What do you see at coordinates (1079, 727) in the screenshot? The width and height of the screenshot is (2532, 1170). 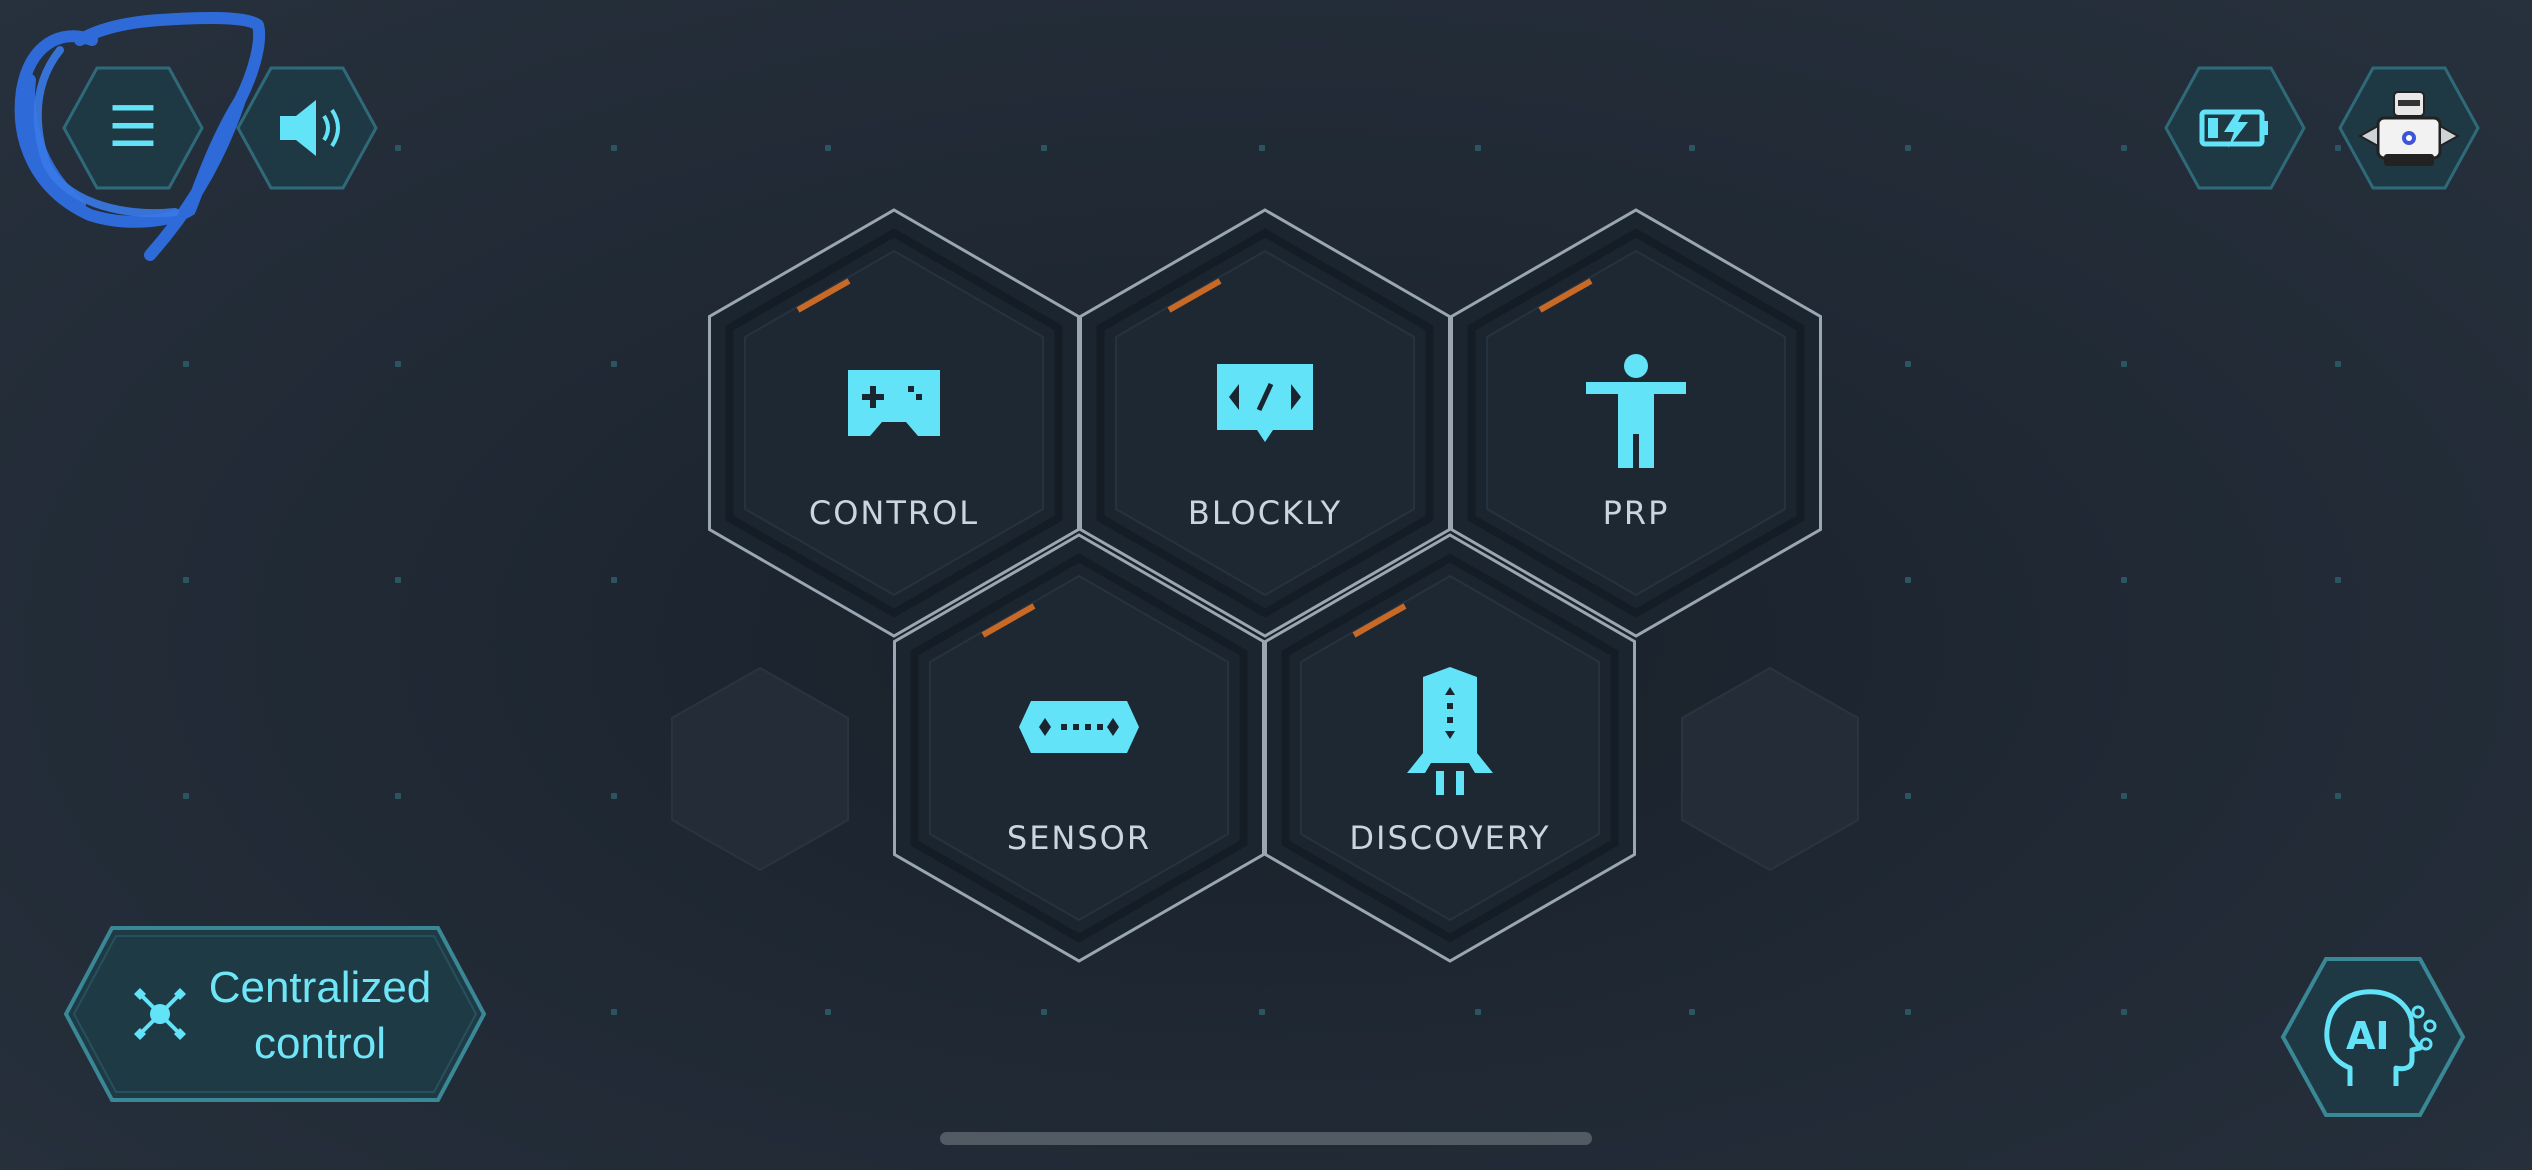 I see `sensor-icon` at bounding box center [1079, 727].